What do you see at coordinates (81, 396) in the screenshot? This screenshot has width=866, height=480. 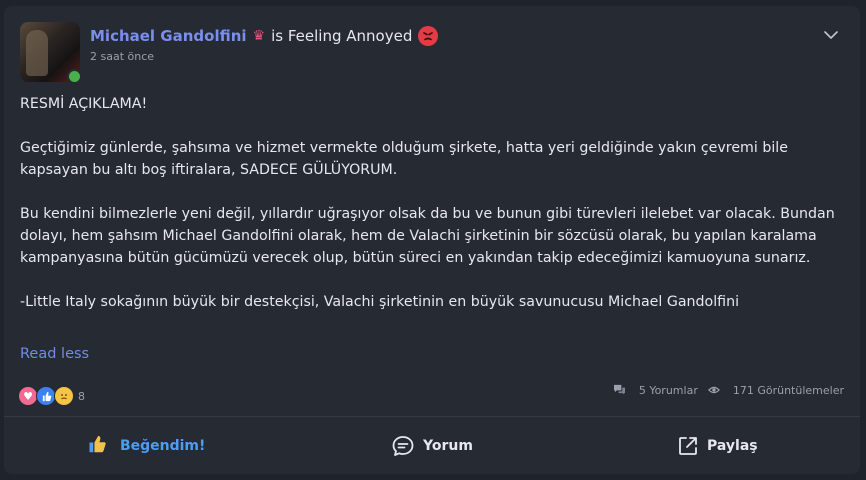 I see `reaction-count: 8` at bounding box center [81, 396].